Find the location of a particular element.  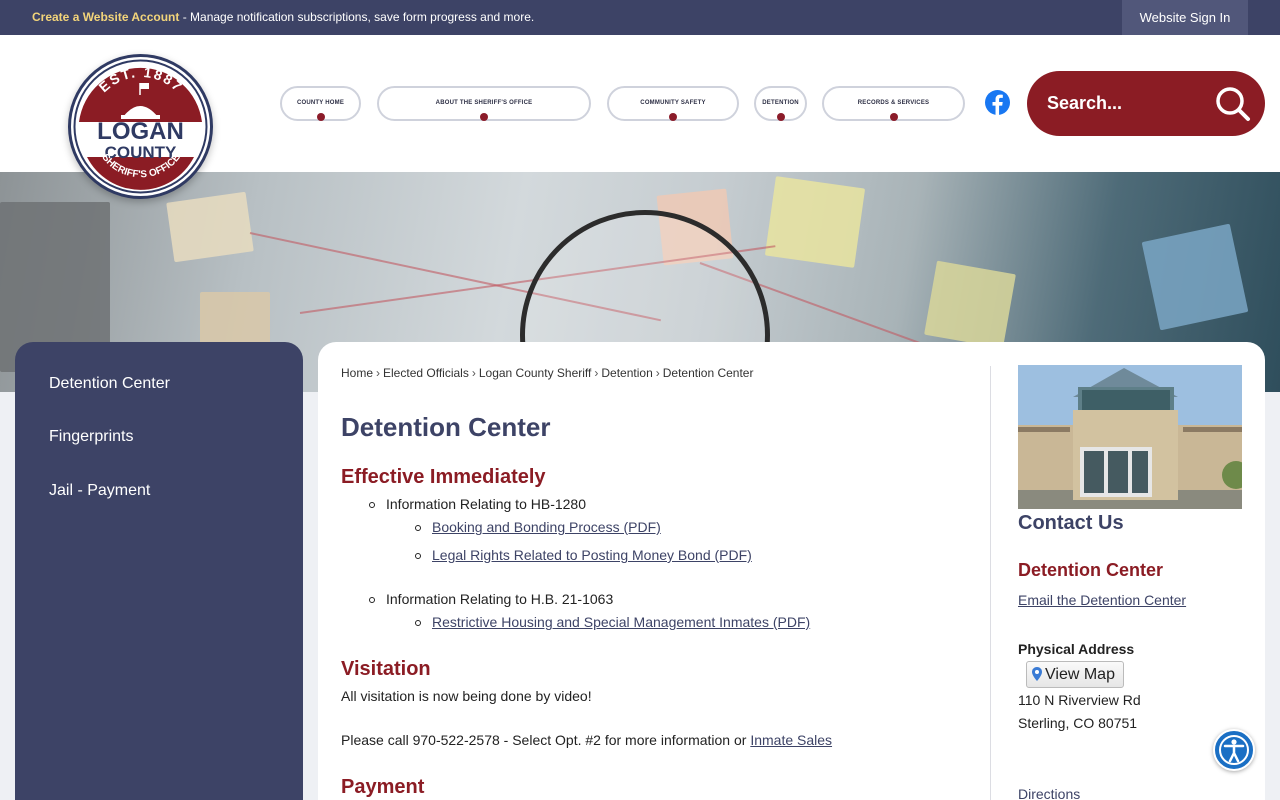

directions-link: Directions is located at coordinates (1049, 793).